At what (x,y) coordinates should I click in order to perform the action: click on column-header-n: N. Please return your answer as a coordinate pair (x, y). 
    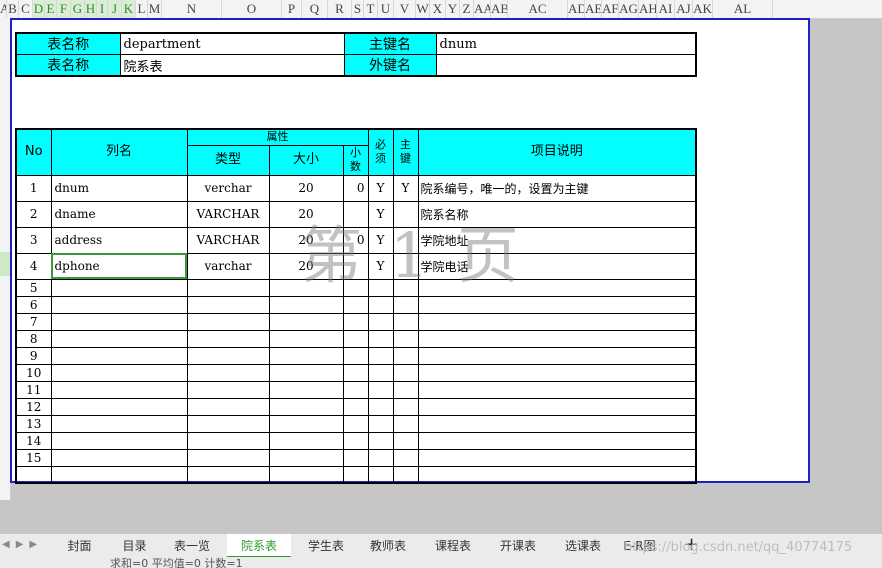
    Looking at the image, I should click on (192, 9).